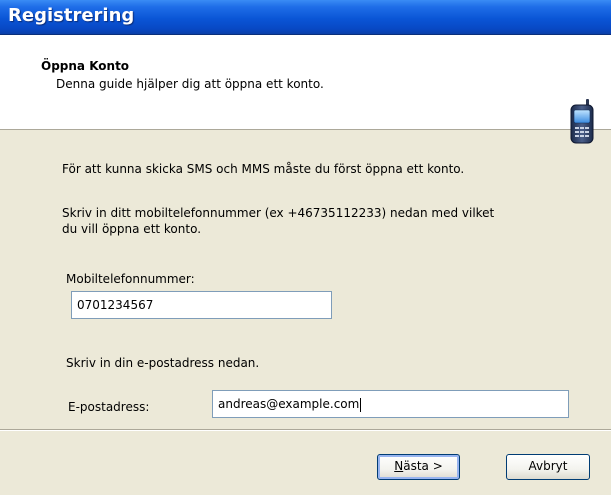  What do you see at coordinates (399, 466) in the screenshot?
I see `next-button-accelerator: N` at bounding box center [399, 466].